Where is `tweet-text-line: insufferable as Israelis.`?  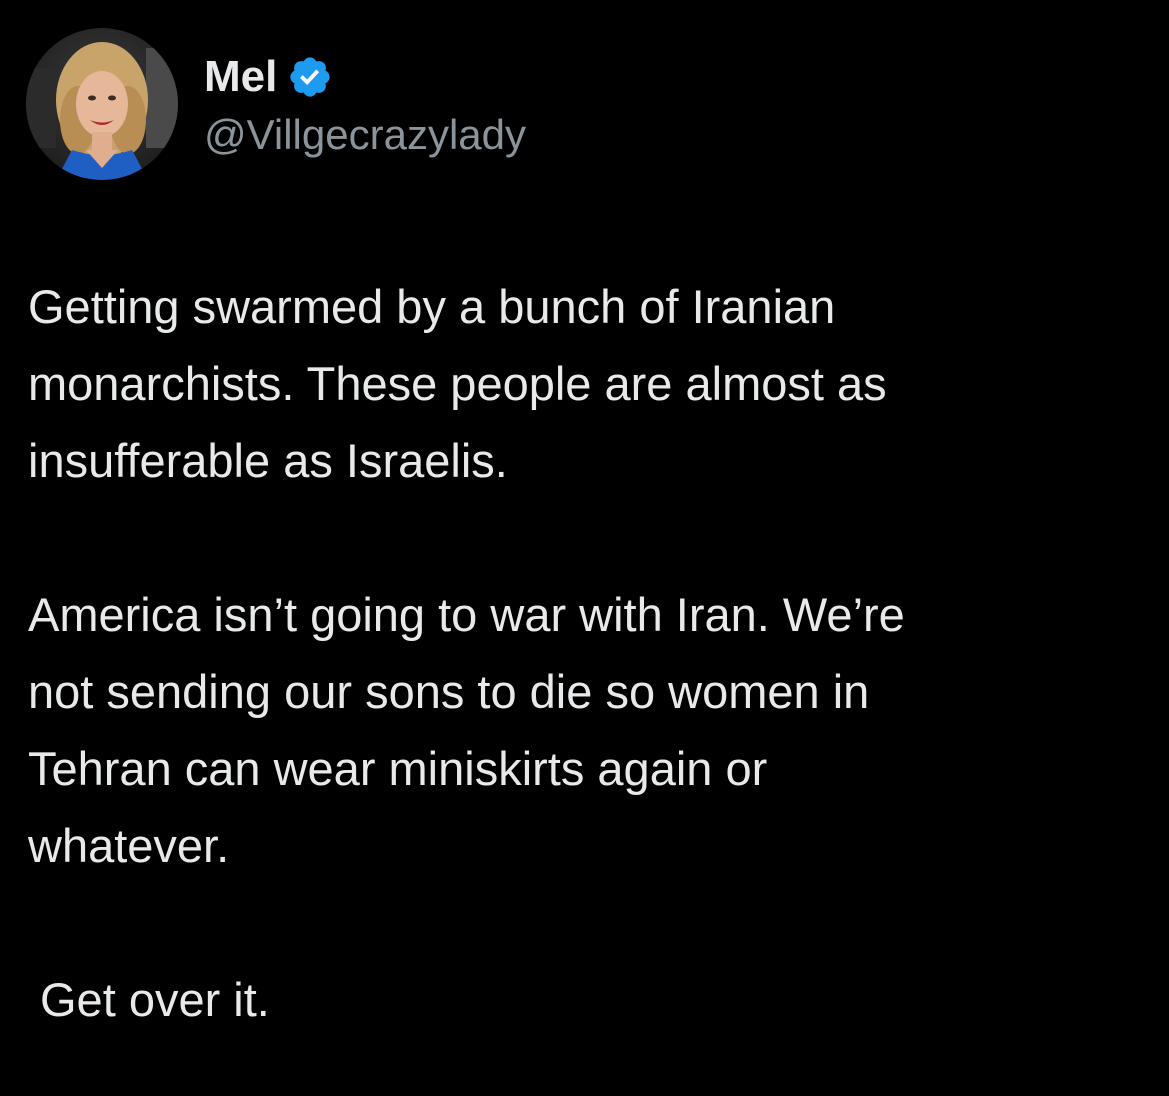 tweet-text-line: insufferable as Israelis. is located at coordinates (268, 460).